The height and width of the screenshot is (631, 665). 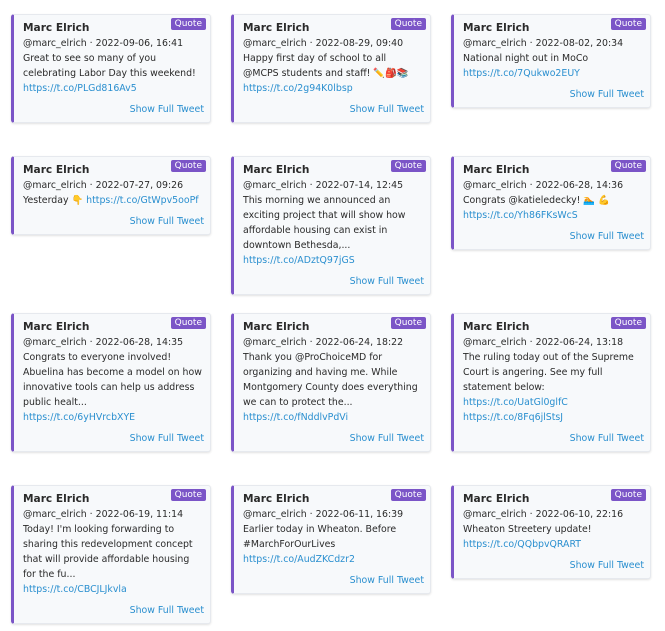 I want to click on tweet-text: Yesterday 👇 https://t.co/GtWpv5ooPf, so click(x=113, y=200).